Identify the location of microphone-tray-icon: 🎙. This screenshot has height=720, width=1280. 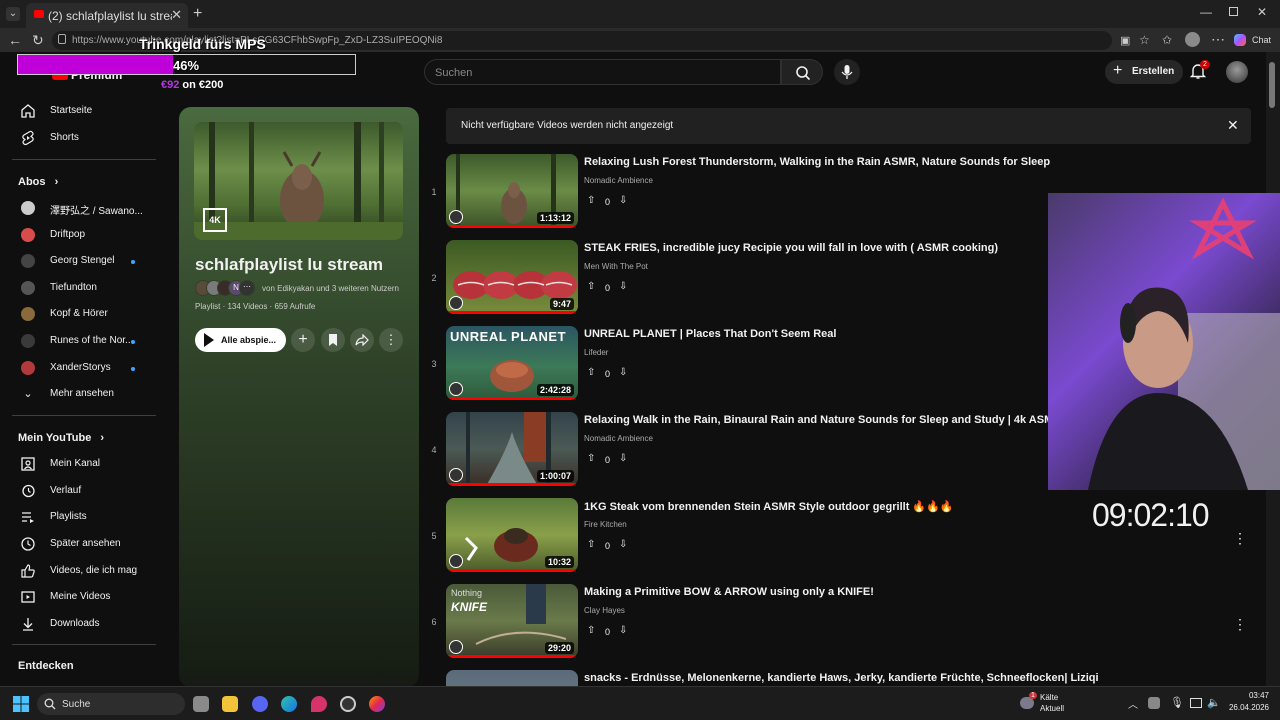
(1177, 702).